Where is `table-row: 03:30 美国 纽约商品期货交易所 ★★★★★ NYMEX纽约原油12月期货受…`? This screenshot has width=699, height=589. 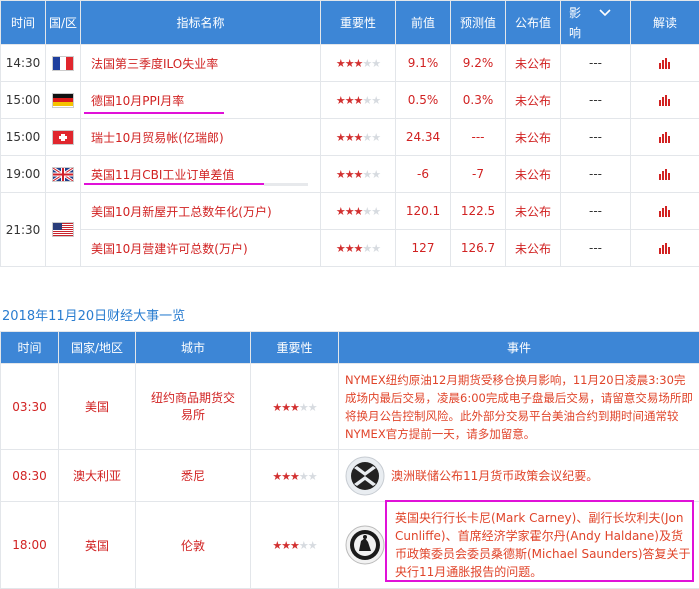 table-row: 03:30 美国 纽约商品期货交易所 ★★★★★ NYMEX纽约原油12月期货受… is located at coordinates (350, 407).